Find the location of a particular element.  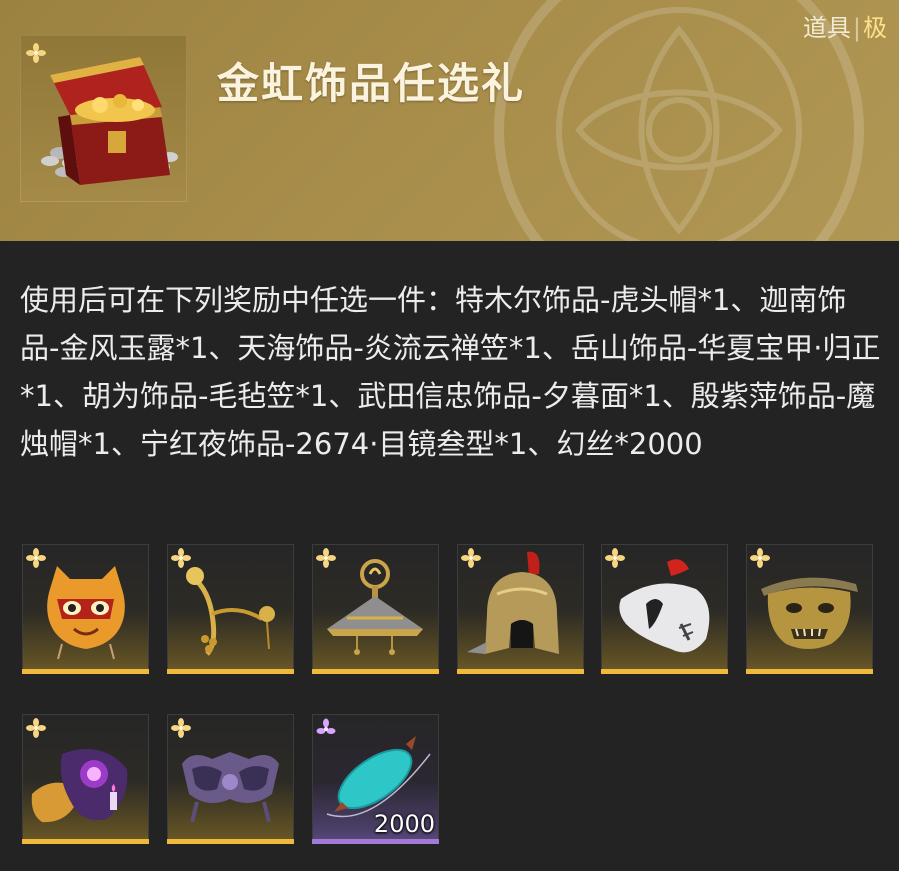

item-count: 2000 is located at coordinates (404, 824).